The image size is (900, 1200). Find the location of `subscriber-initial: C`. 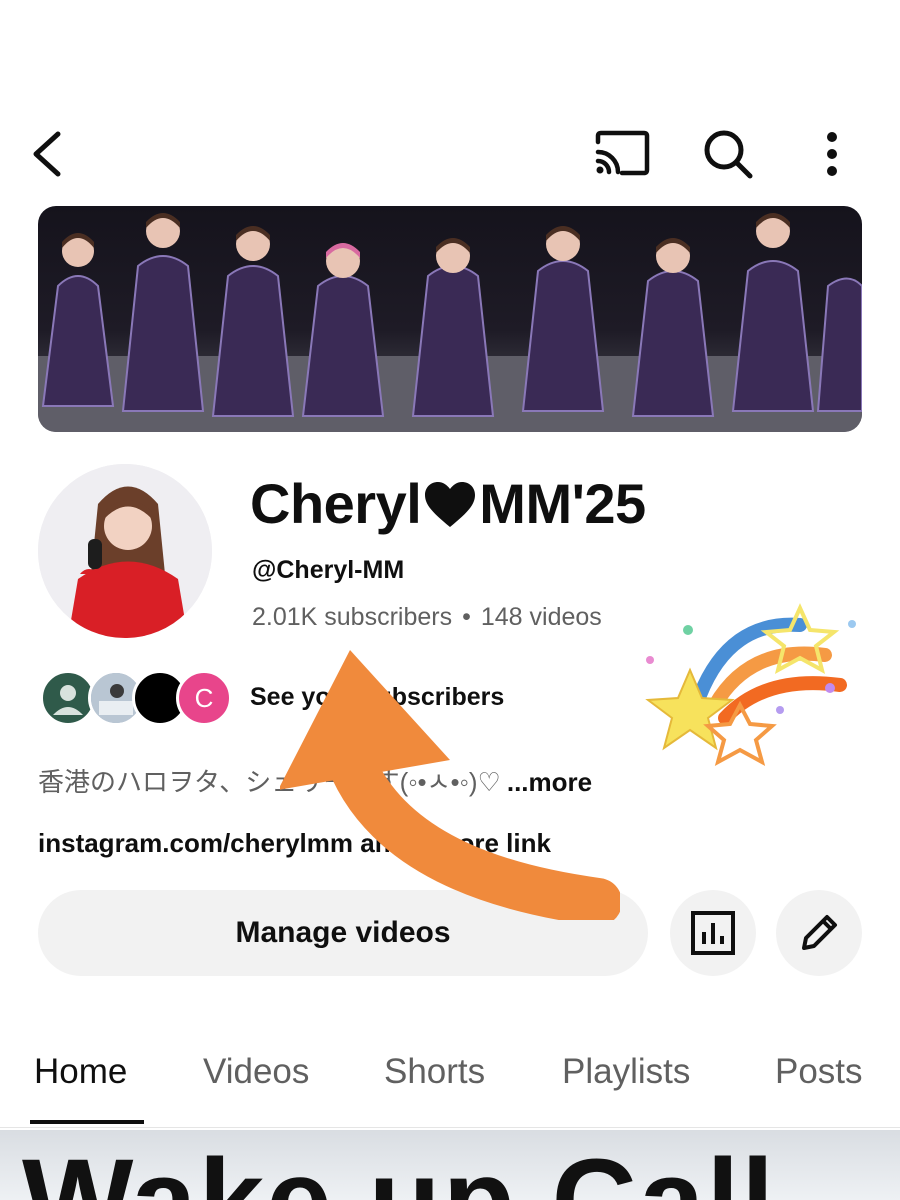

subscriber-initial: C is located at coordinates (204, 697).